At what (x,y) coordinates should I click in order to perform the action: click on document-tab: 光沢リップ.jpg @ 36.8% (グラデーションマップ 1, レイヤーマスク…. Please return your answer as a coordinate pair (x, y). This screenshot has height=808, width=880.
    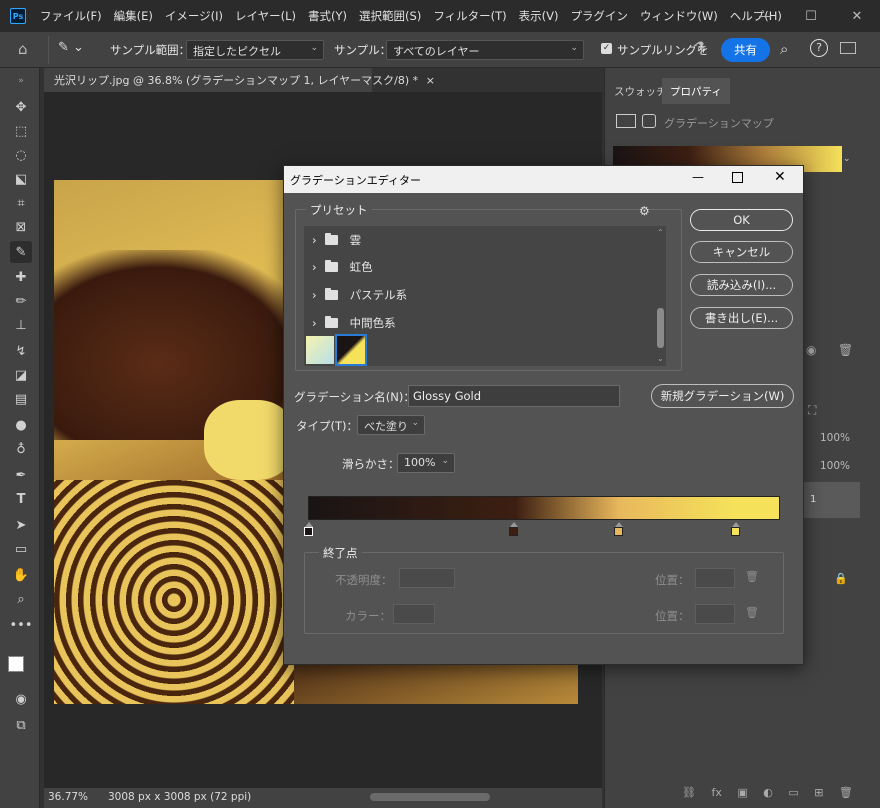
    Looking at the image, I should click on (239, 80).